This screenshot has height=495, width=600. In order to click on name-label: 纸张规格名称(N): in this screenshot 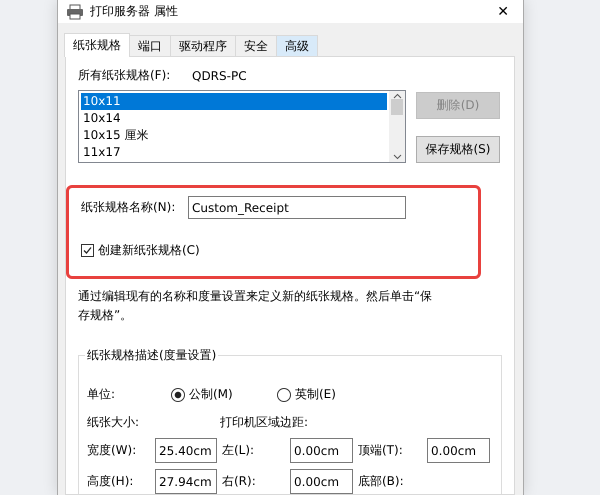, I will do `click(128, 207)`.